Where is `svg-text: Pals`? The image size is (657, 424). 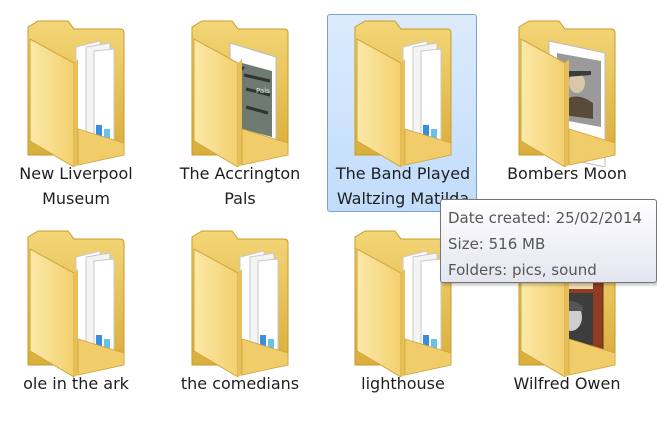 svg-text: Pals is located at coordinates (263, 91).